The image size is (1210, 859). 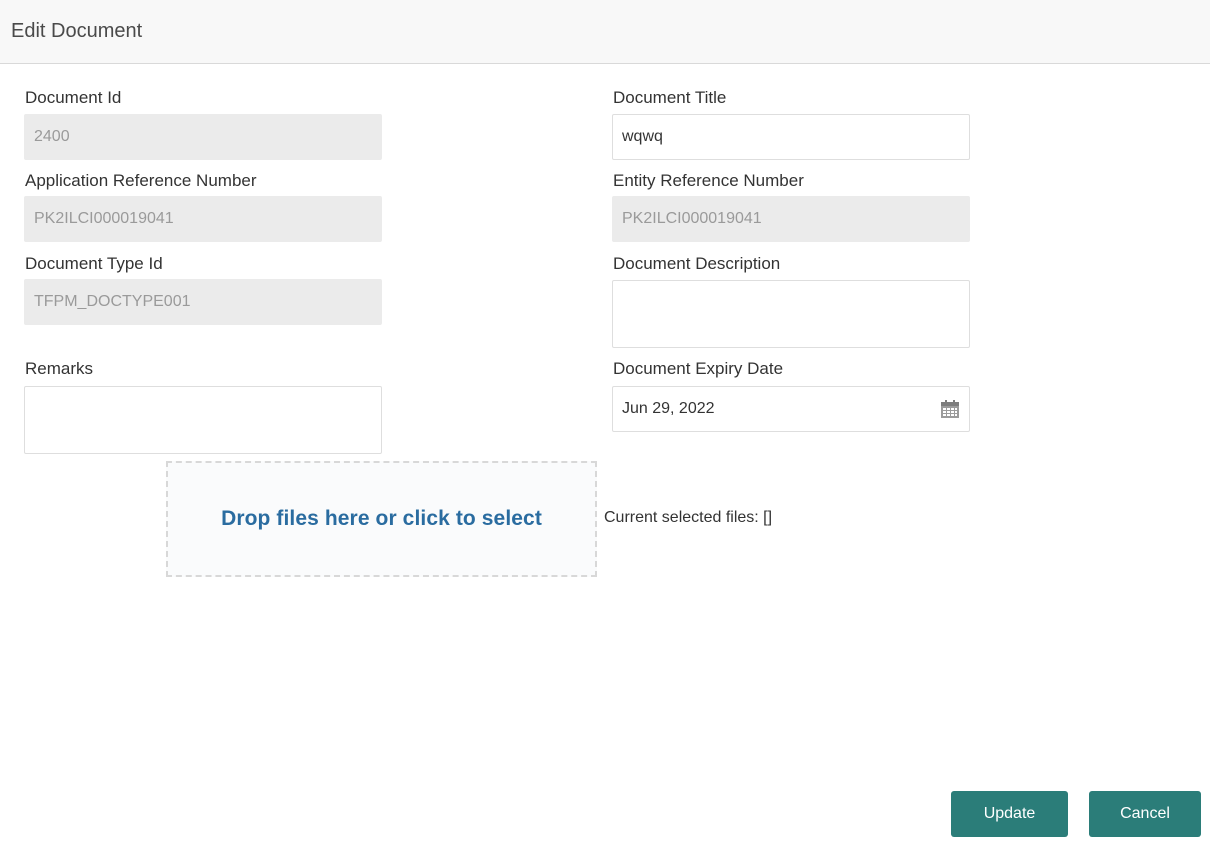 What do you see at coordinates (1009, 814) in the screenshot?
I see `update-button: Update` at bounding box center [1009, 814].